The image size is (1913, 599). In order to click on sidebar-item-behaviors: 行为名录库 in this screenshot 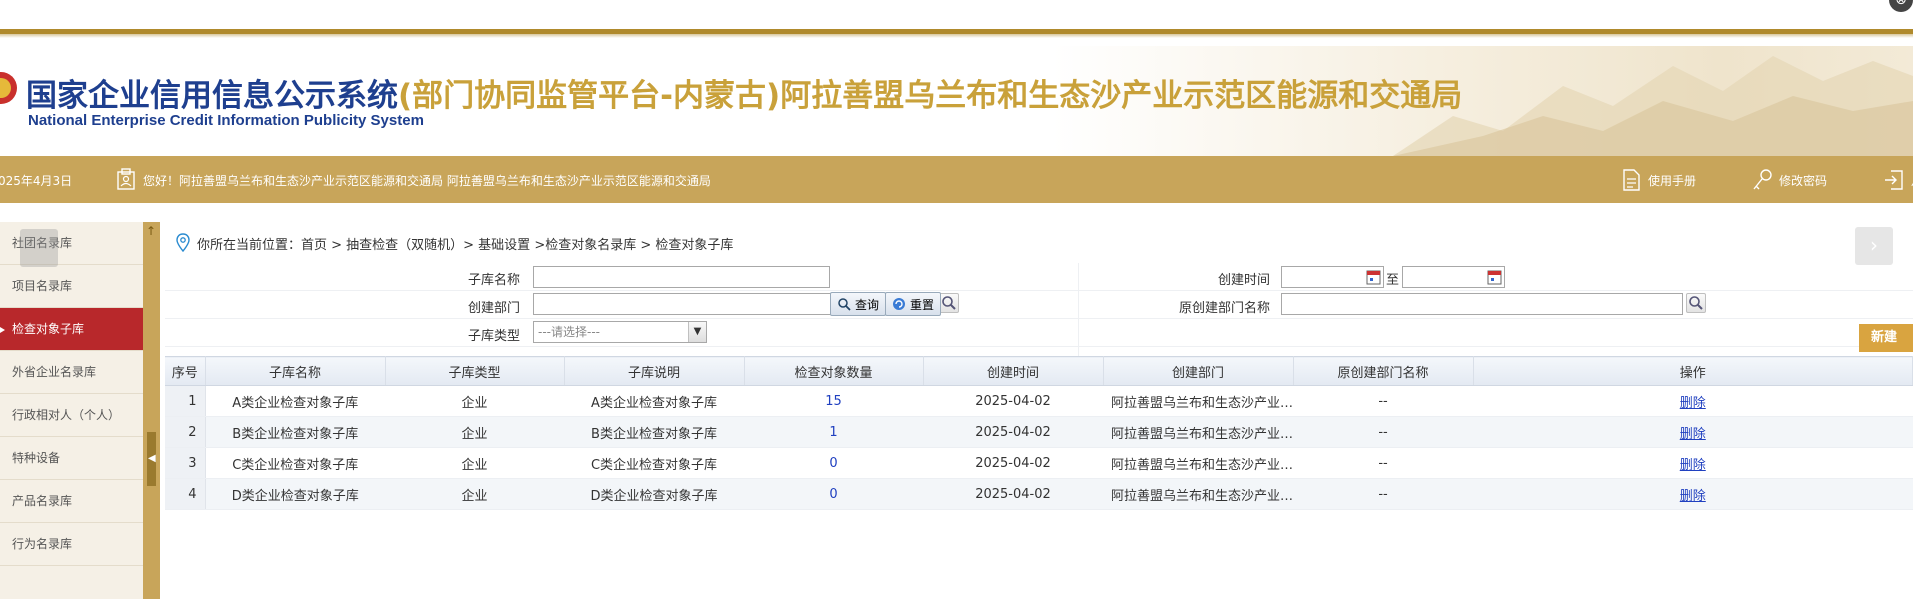, I will do `click(71, 544)`.